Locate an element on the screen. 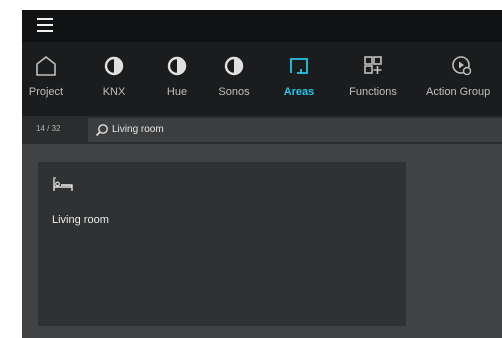 The width and height of the screenshot is (502, 338). area-card-name: Living room is located at coordinates (80, 220).